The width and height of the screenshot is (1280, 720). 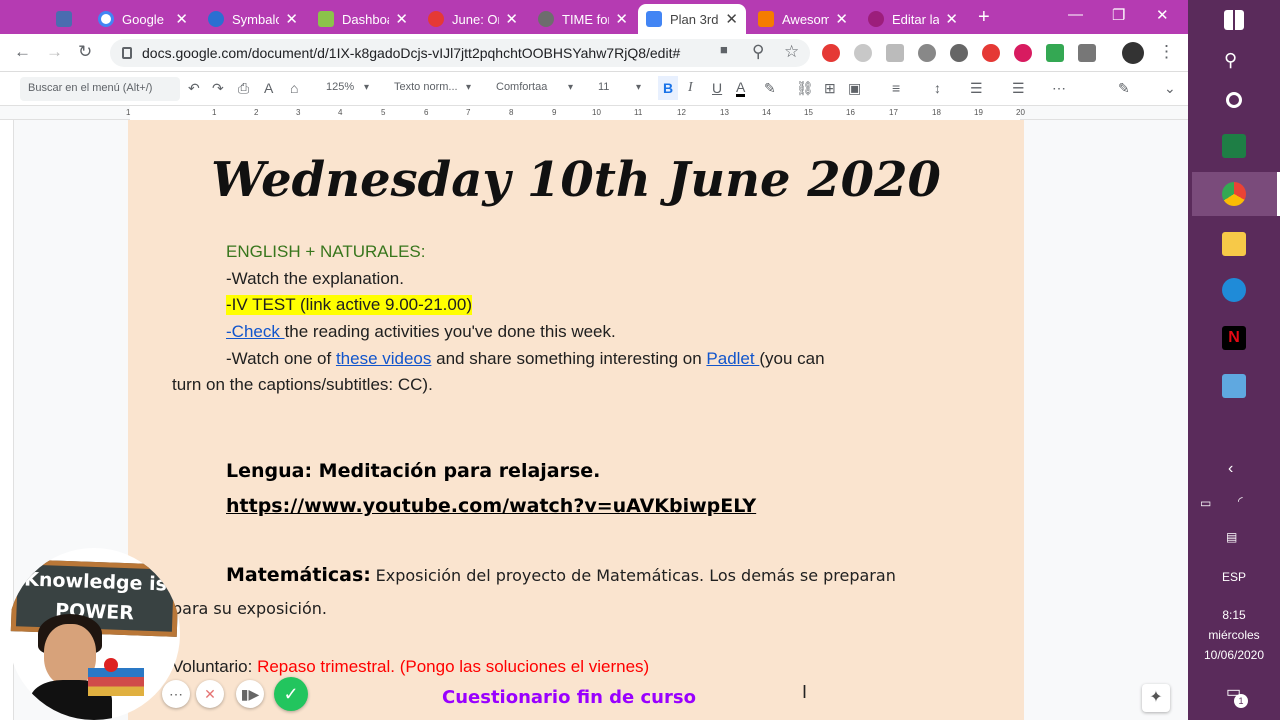 What do you see at coordinates (349, 305) in the screenshot?
I see `line-test: -IV TEST (link active 9.00-21.00)` at bounding box center [349, 305].